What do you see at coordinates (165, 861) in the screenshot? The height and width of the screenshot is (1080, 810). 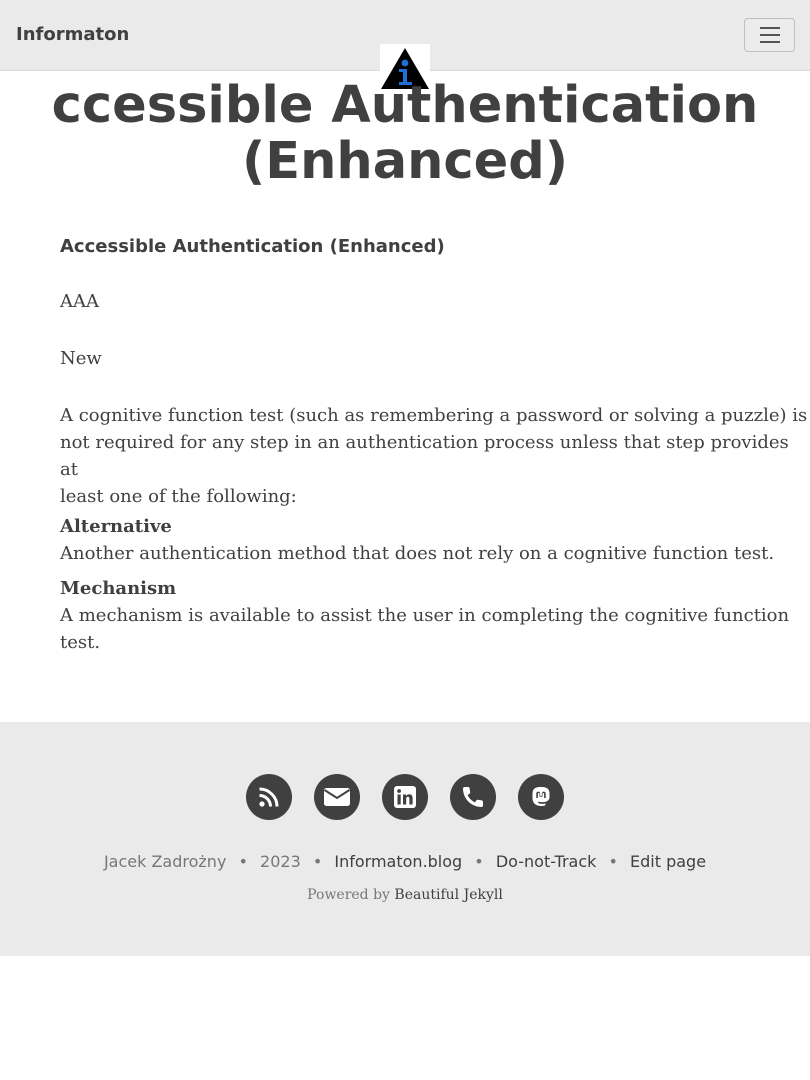 I see `author-name: Jacek Zadrożny` at bounding box center [165, 861].